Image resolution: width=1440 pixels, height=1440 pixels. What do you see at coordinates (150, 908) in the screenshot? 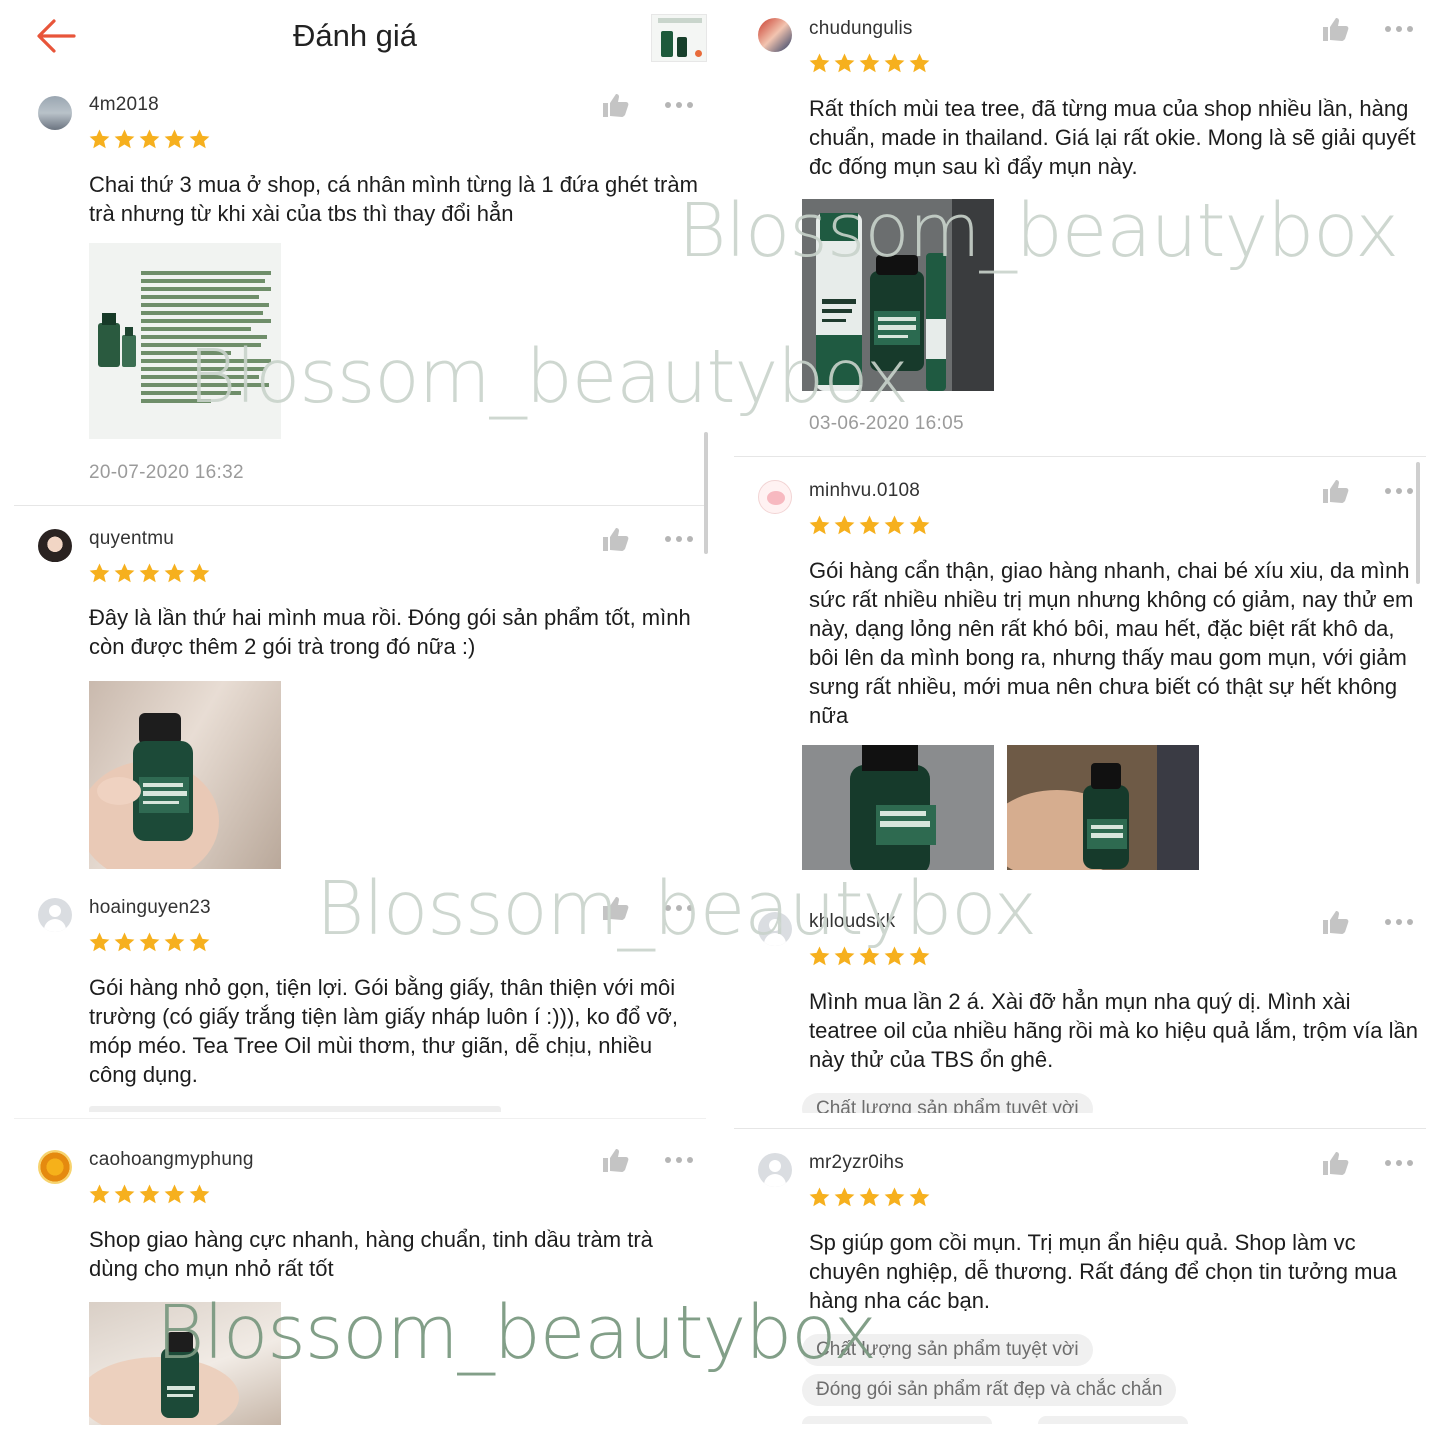
I see `review-username: hoainguyen23` at bounding box center [150, 908].